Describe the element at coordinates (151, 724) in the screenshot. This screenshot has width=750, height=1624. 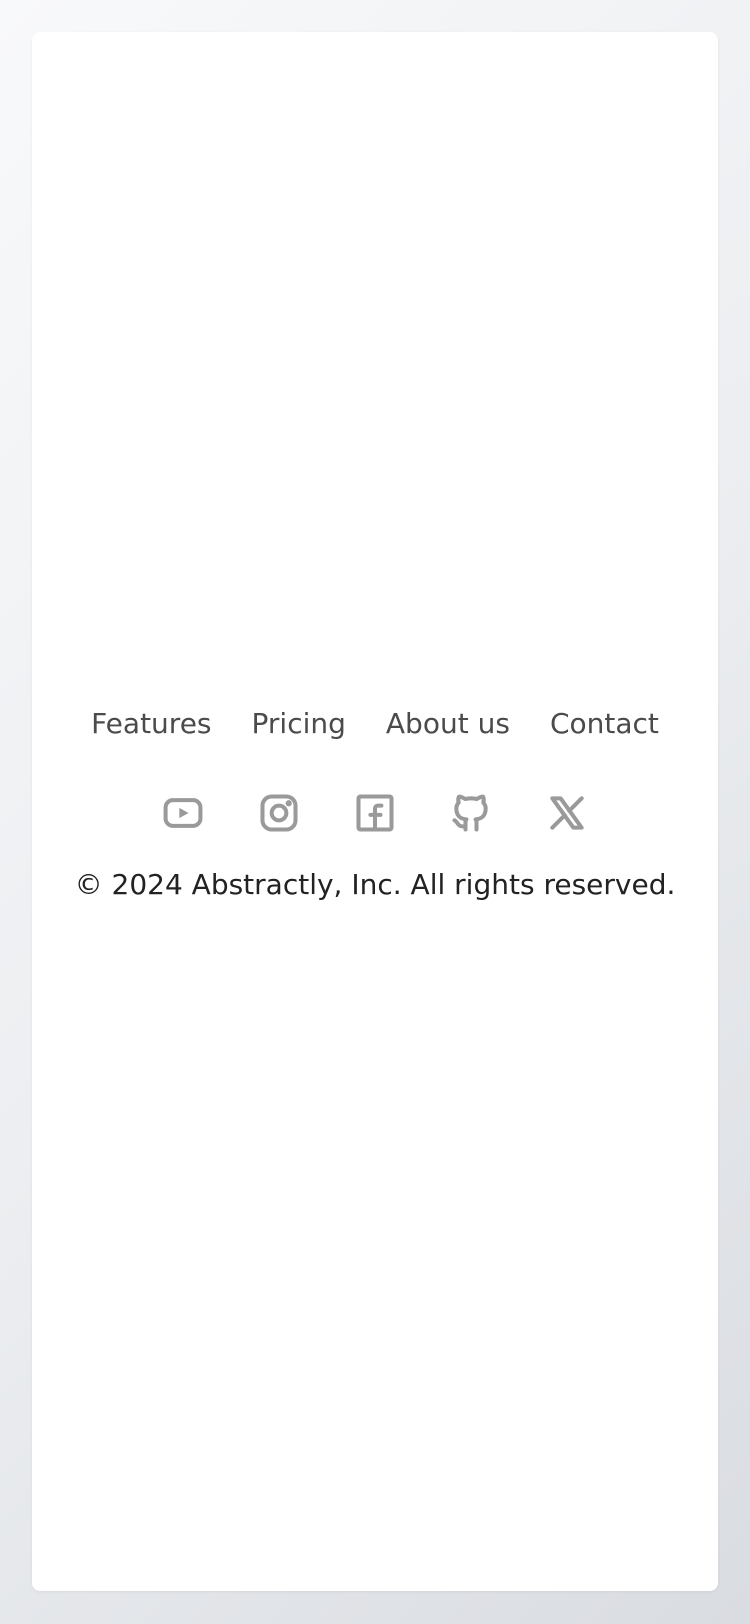
I see `nav-link-features: Features` at that location.